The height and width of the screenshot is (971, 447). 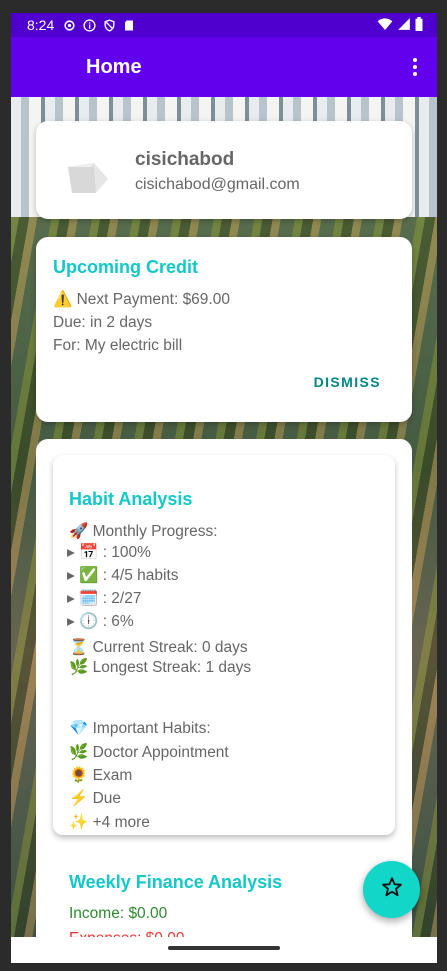 I want to click on dismiss-button: DISMISS, so click(x=347, y=382).